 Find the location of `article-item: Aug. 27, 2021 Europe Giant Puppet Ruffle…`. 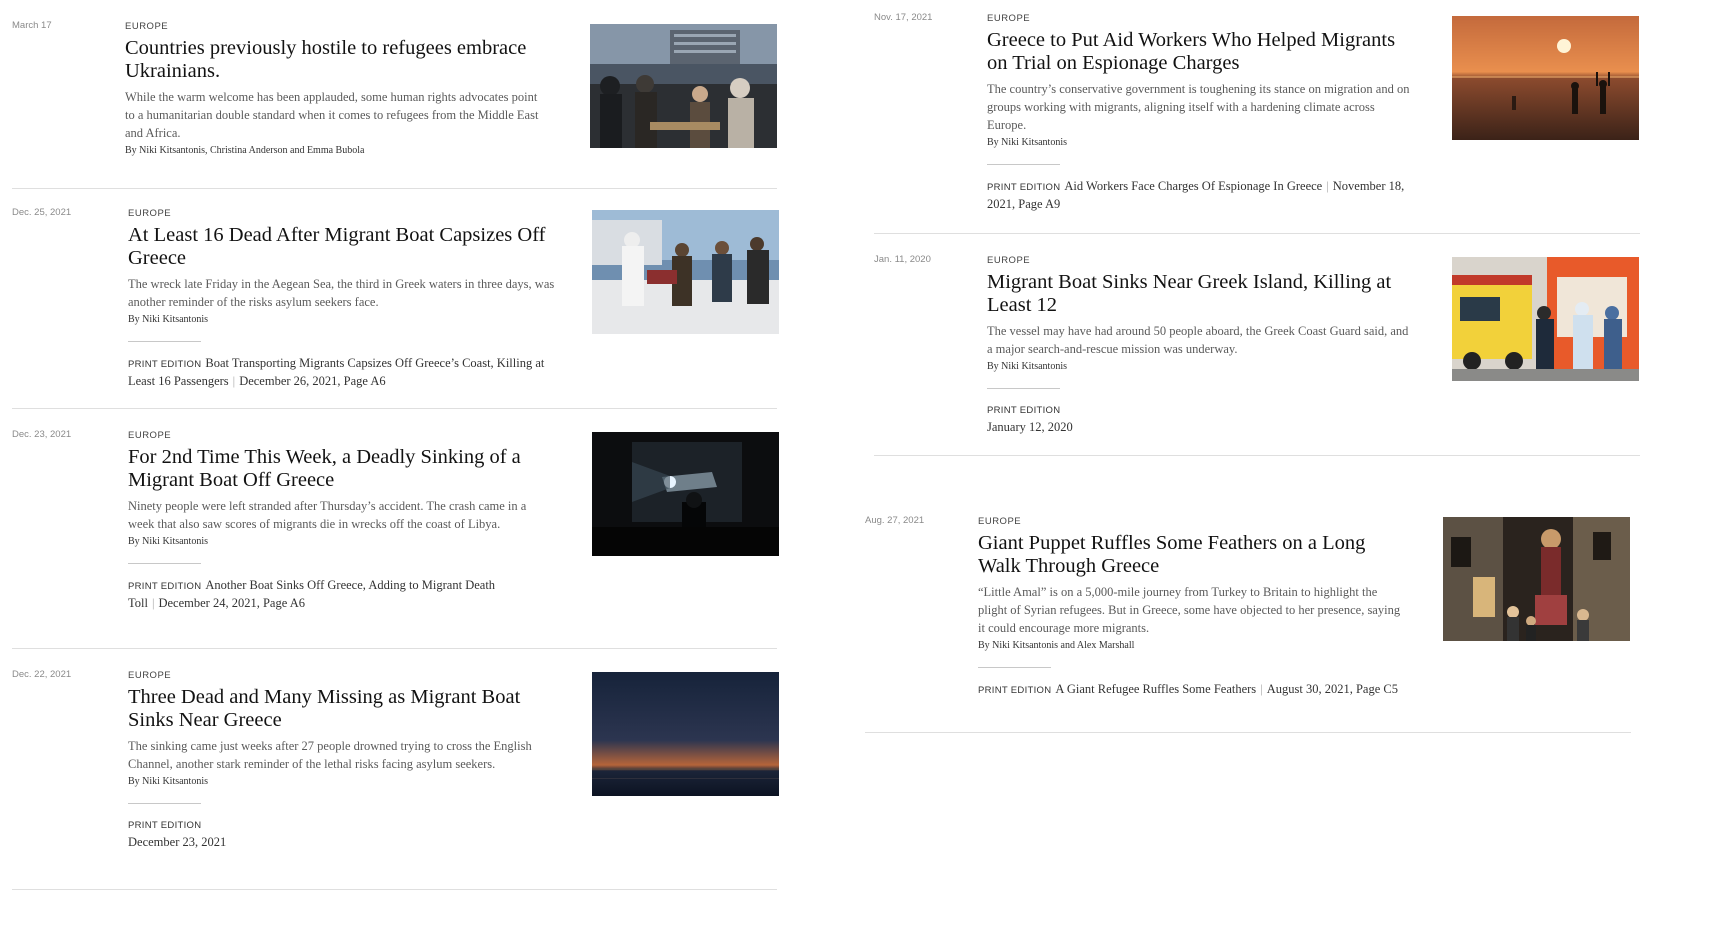

article-item: Aug. 27, 2021 Europe Giant Puppet Ruffle… is located at coordinates (1248, 624).